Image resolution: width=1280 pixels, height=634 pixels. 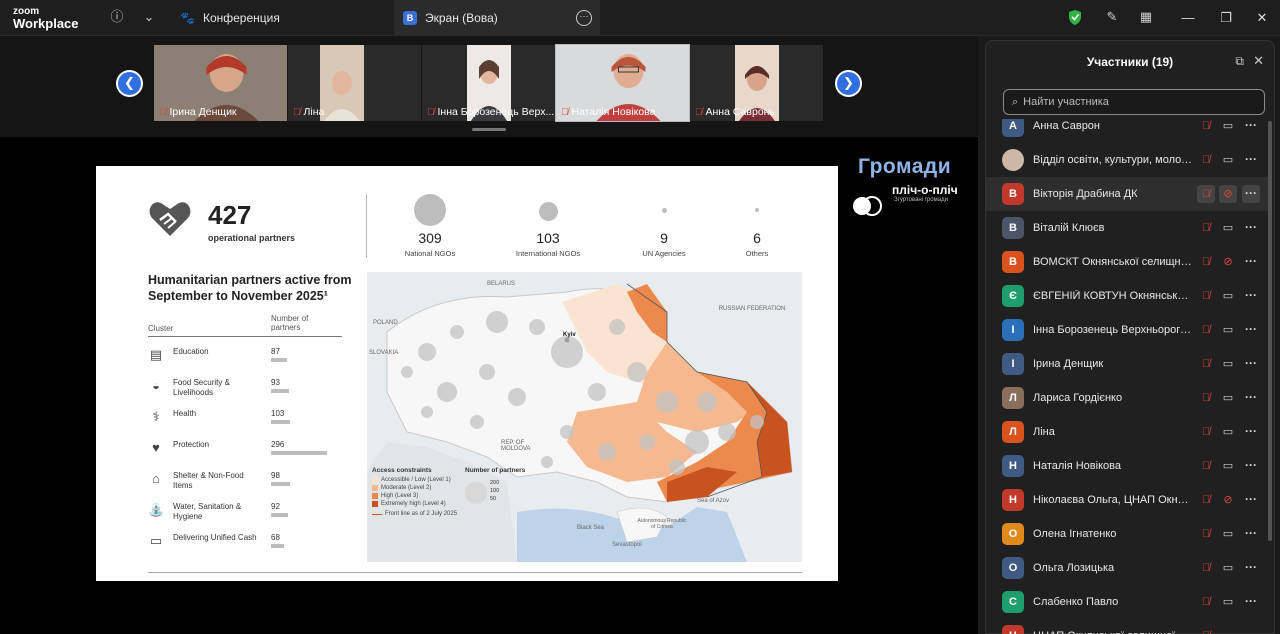 What do you see at coordinates (1127, 364) in the screenshot?
I see `participant-row: І Ірина Денщик 🎙̸ ▭ ···` at bounding box center [1127, 364].